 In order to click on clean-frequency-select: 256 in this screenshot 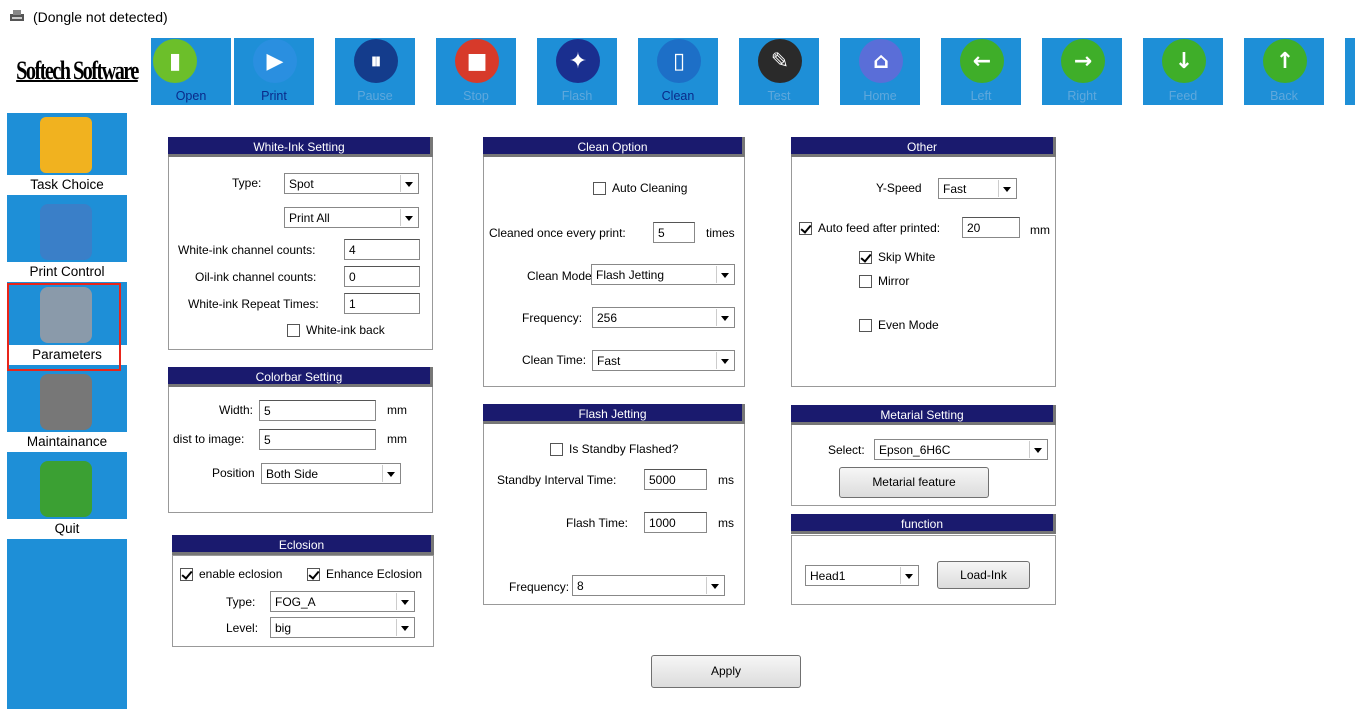, I will do `click(663, 317)`.